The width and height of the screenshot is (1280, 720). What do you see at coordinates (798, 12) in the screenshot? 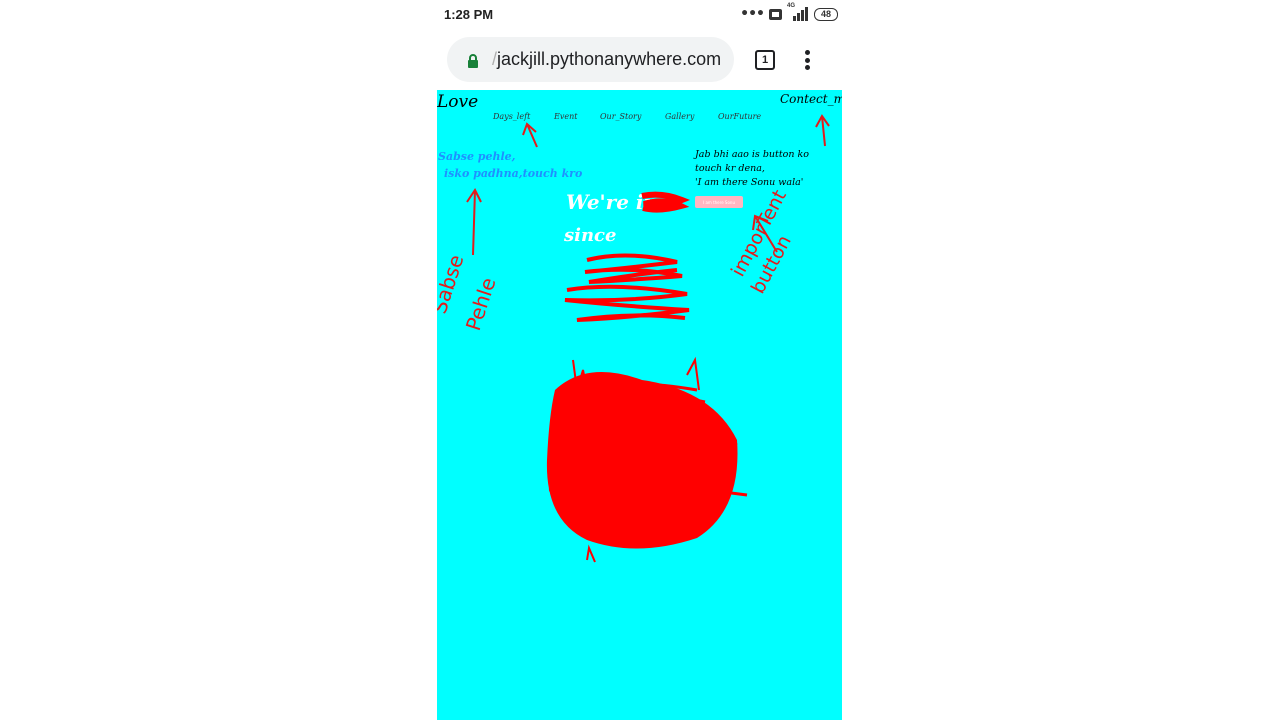
I see `signal-icon: 4G` at bounding box center [798, 12].